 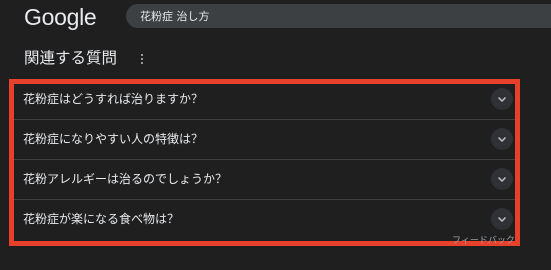 What do you see at coordinates (338, 16) in the screenshot?
I see `search-input: 花粉症 治し方` at bounding box center [338, 16].